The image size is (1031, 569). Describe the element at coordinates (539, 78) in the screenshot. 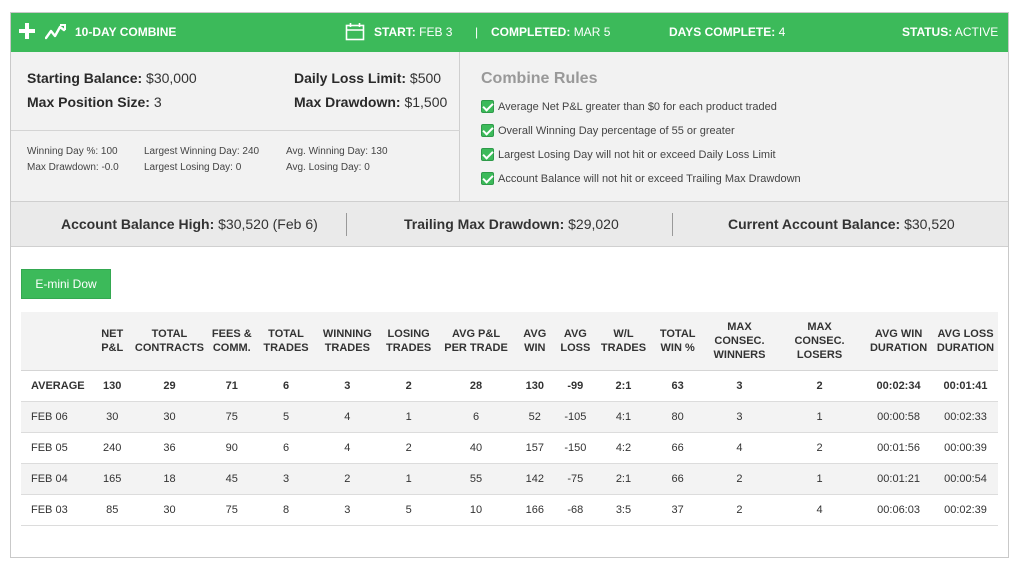

I see `rules-title: Combine Rules` at that location.